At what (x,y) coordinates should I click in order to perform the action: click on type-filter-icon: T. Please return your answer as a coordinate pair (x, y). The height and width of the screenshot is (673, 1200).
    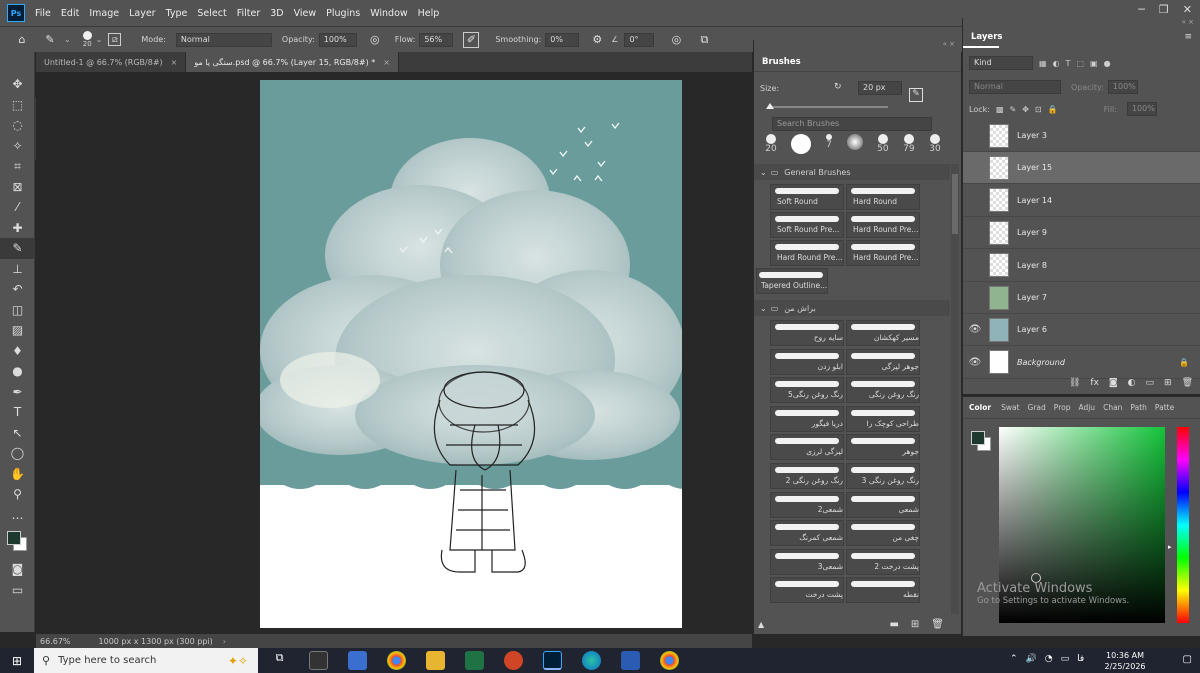
    Looking at the image, I should click on (1068, 63).